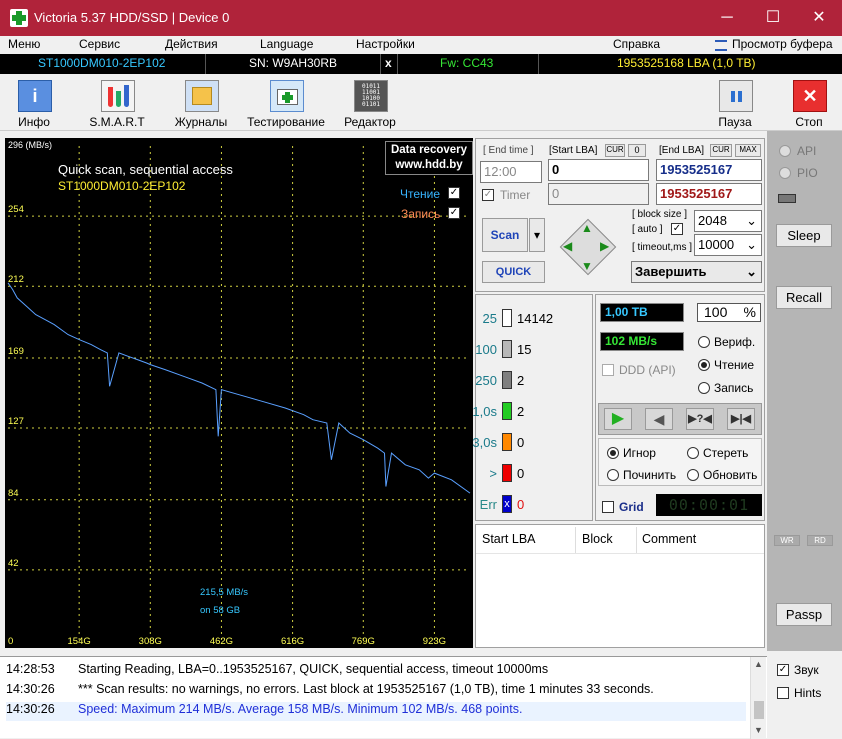 The image size is (842, 739). Describe the element at coordinates (819, 18) in the screenshot. I see `close-button: ✕` at that location.